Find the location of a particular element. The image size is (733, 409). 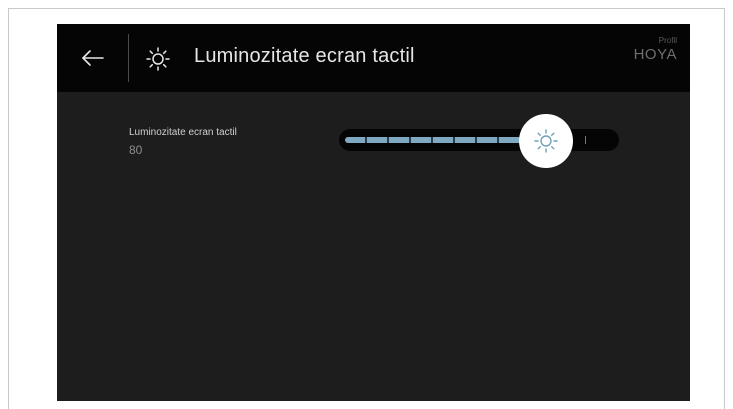

brightness-slider-knob is located at coordinates (546, 141).